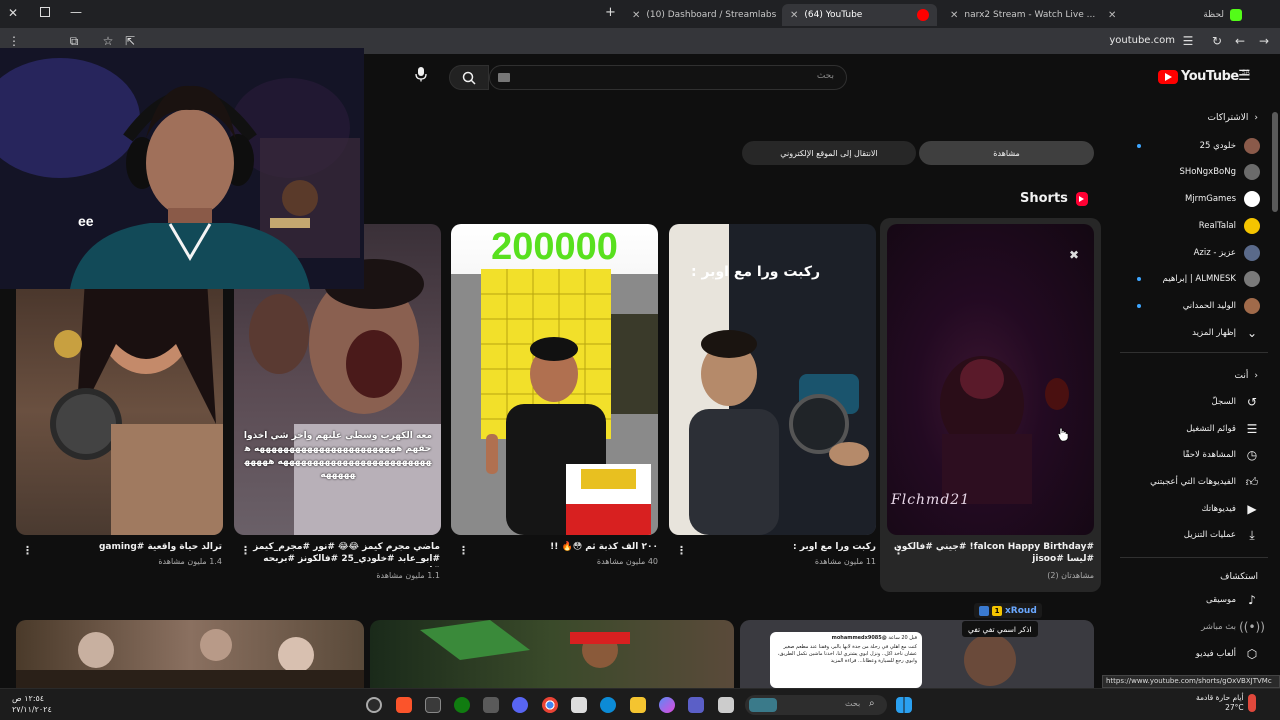 This screenshot has width=1280, height=720. I want to click on tune-icon: ☰, so click(1188, 41).